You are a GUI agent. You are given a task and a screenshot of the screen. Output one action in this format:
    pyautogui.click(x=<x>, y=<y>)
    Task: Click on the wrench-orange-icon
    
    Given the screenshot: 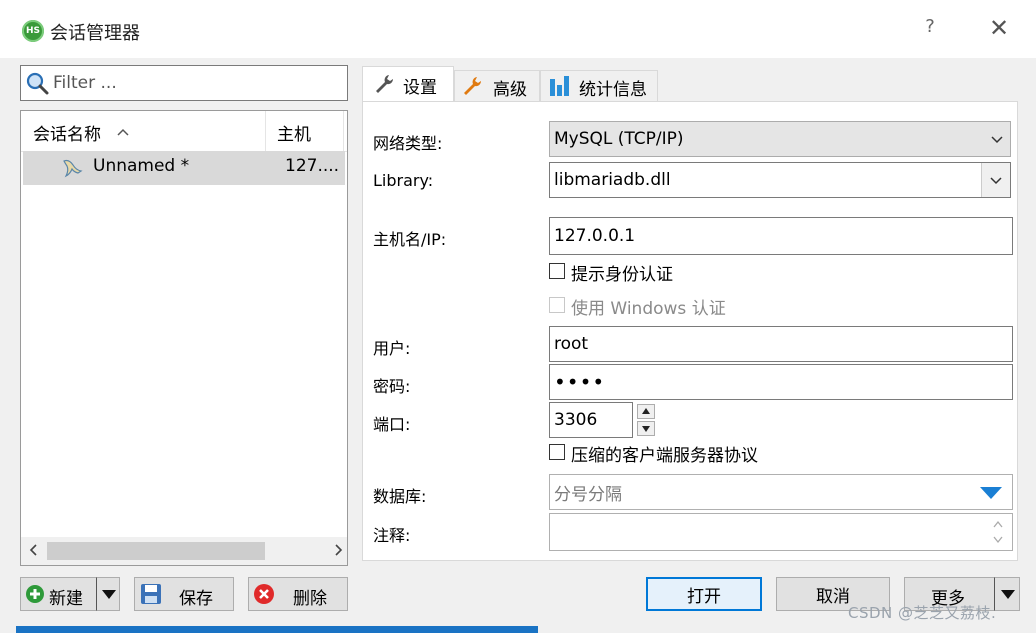 What is the action you would take?
    pyautogui.click(x=473, y=86)
    